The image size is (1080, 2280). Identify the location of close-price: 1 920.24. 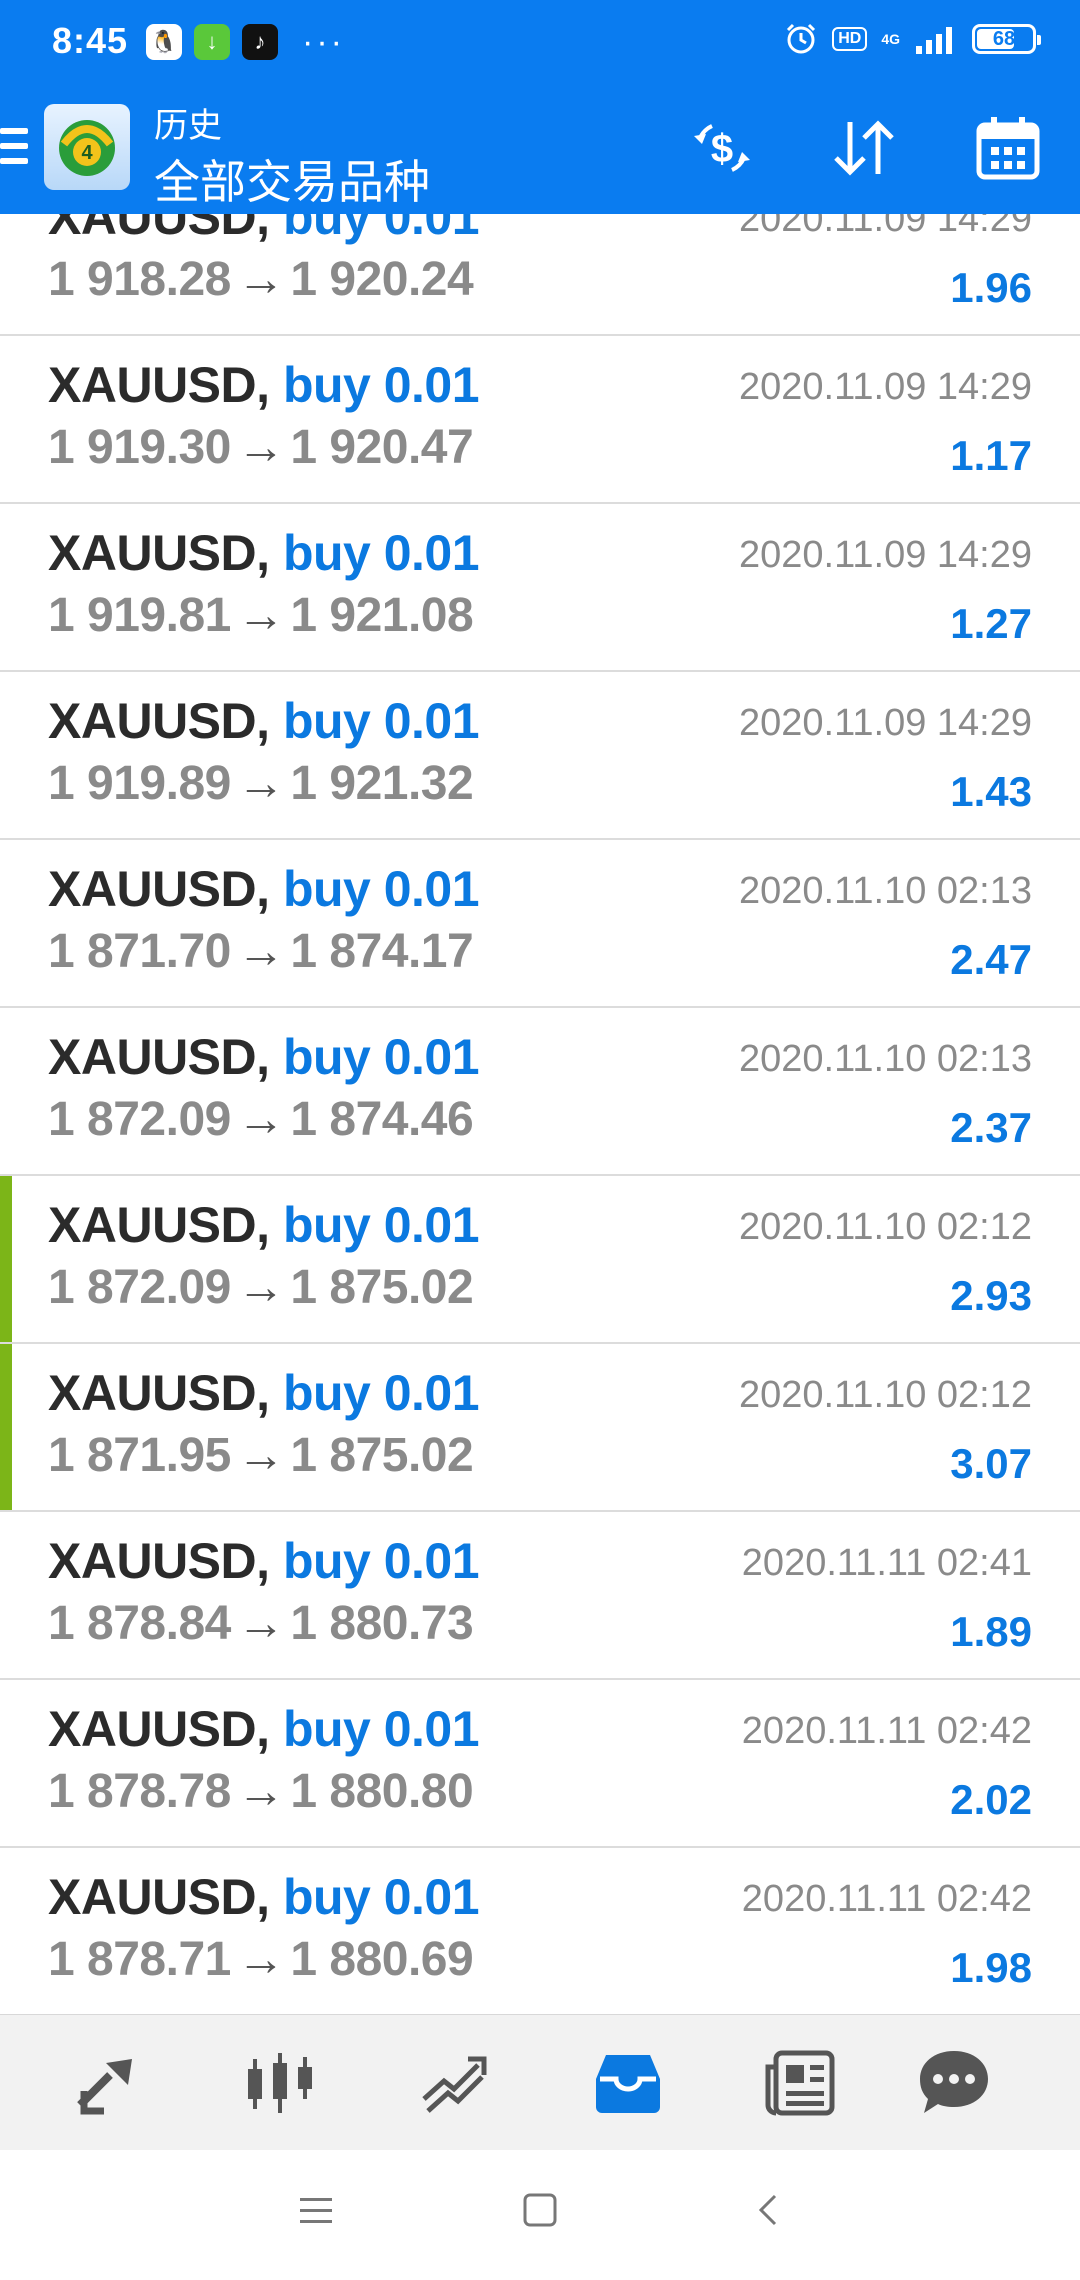
(382, 279).